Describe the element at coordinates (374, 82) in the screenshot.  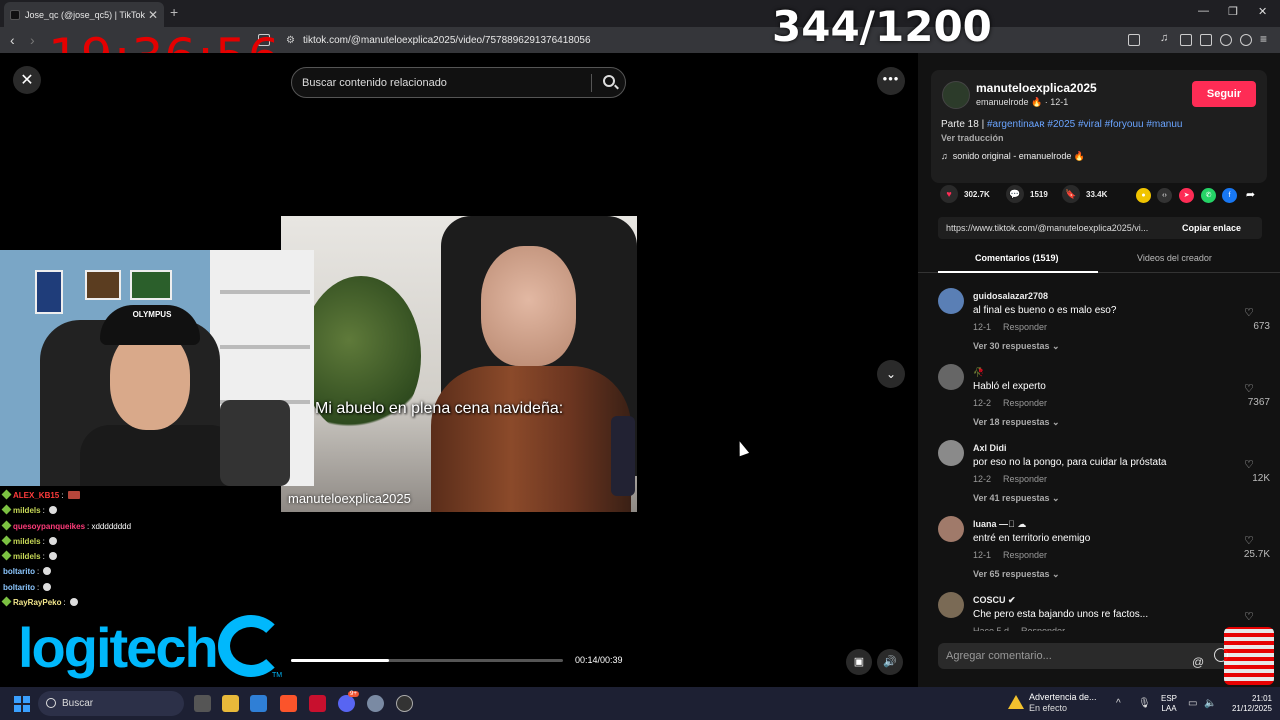
I see `search-placeholder: Buscar contenido relacionado` at that location.